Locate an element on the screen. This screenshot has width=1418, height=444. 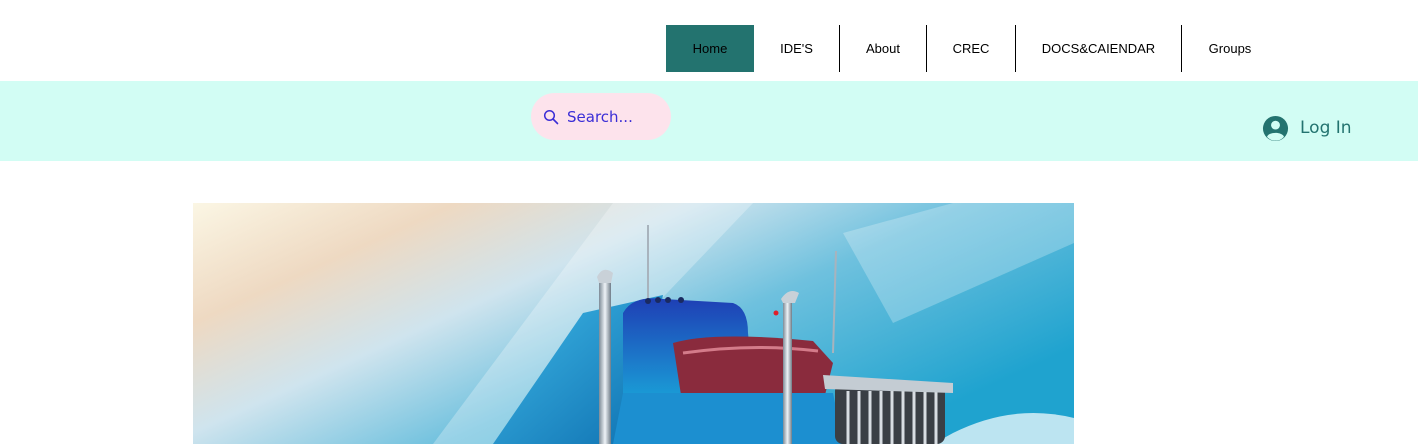
nav-item-home: Home is located at coordinates (710, 48).